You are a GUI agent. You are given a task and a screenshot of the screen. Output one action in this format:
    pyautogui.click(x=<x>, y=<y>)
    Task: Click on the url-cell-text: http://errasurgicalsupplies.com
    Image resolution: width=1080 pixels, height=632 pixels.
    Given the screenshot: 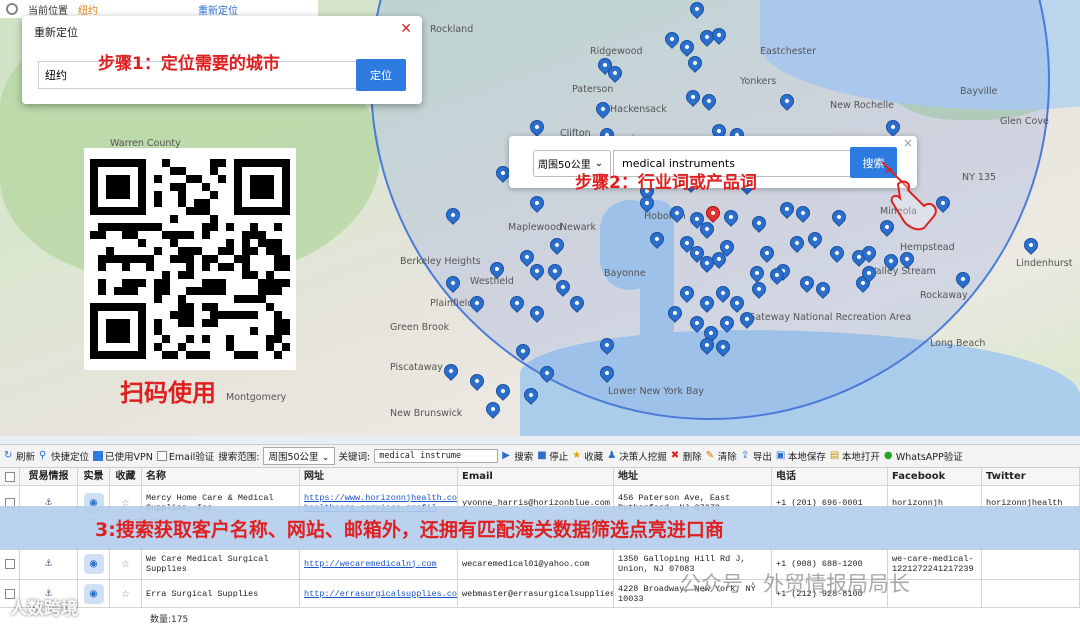 What is the action you would take?
    pyautogui.click(x=380, y=594)
    